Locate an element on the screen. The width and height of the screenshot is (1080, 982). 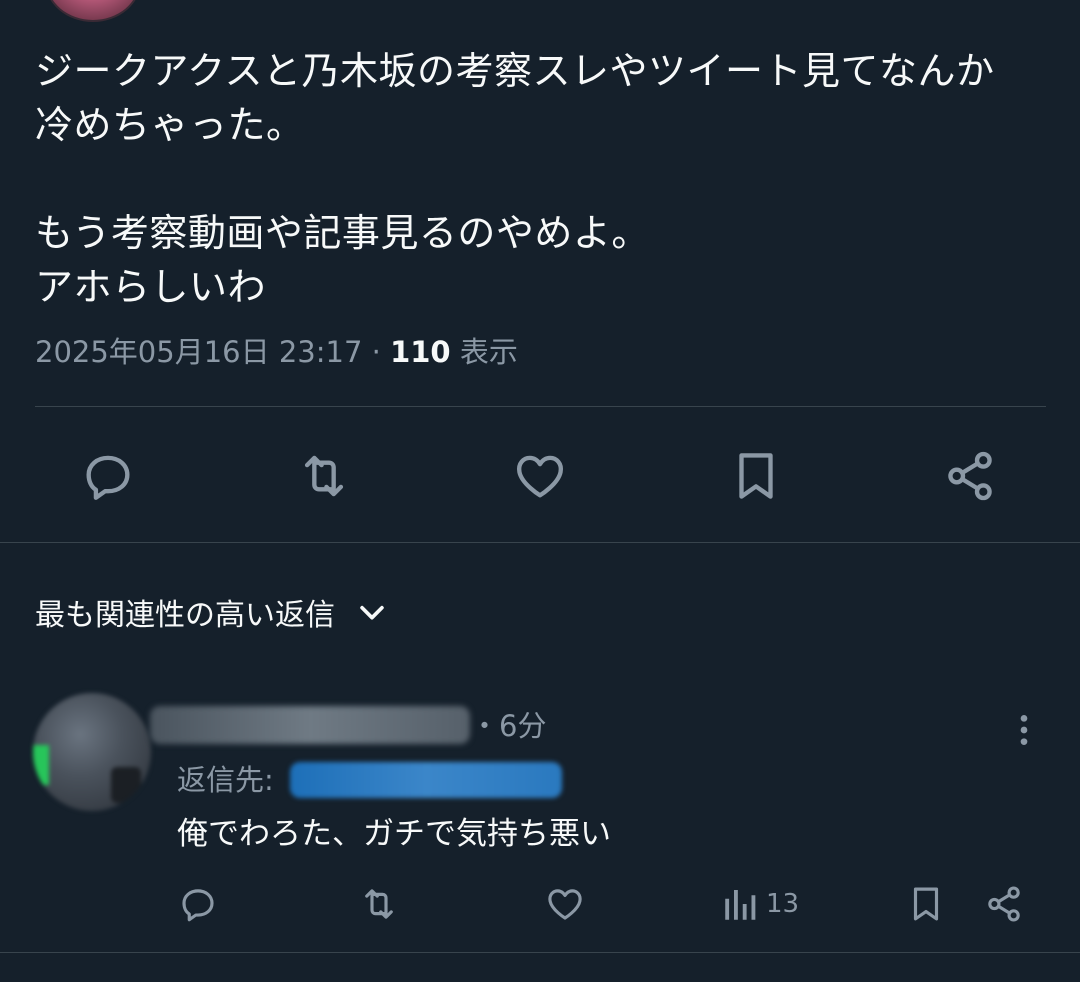
replies-sort-label: 最も関連性の高い返信 is located at coordinates (185, 615).